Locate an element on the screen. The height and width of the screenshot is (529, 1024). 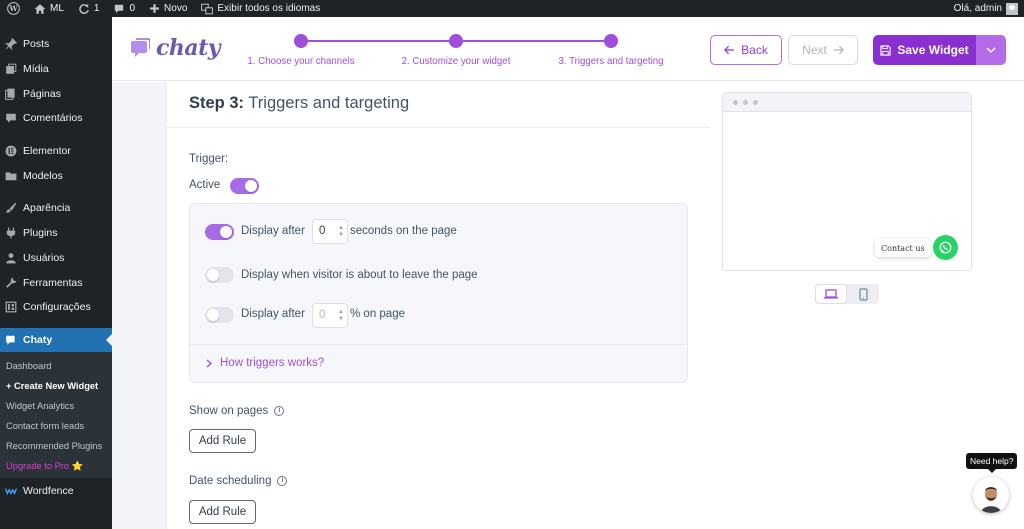
time-delay-suffix: seconds on the page is located at coordinates (403, 231).